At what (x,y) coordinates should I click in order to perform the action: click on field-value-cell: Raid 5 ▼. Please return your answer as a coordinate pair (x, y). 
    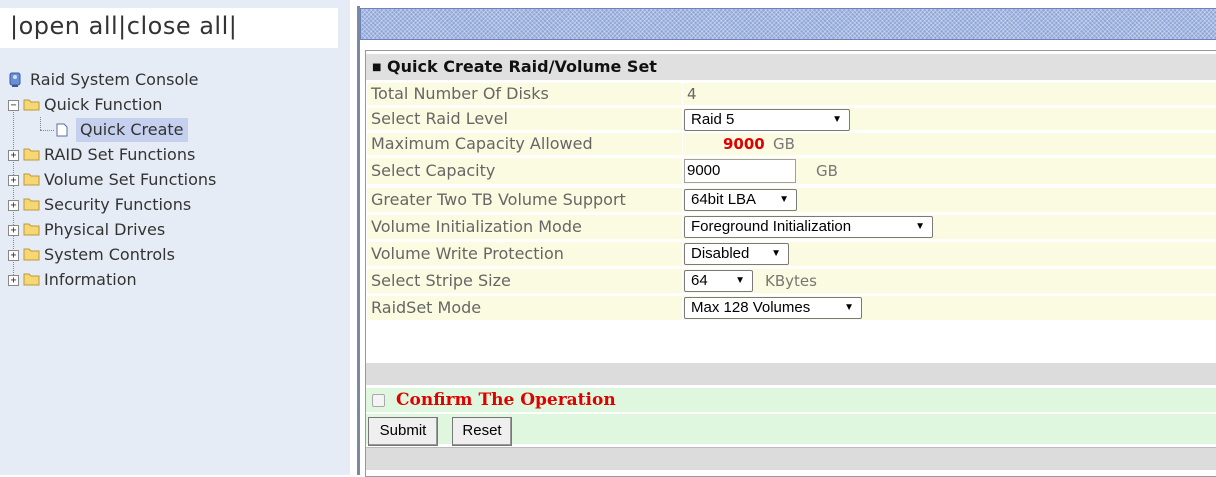
    Looking at the image, I should click on (949, 119).